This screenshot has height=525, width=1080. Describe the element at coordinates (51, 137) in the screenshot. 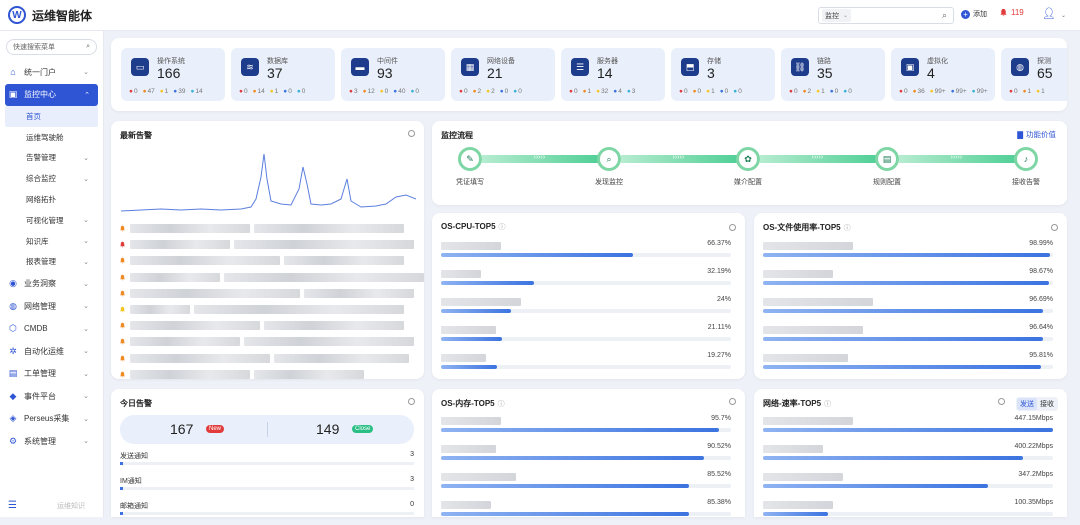

I see `sidebar-subitem: 运维驾驶舱` at that location.